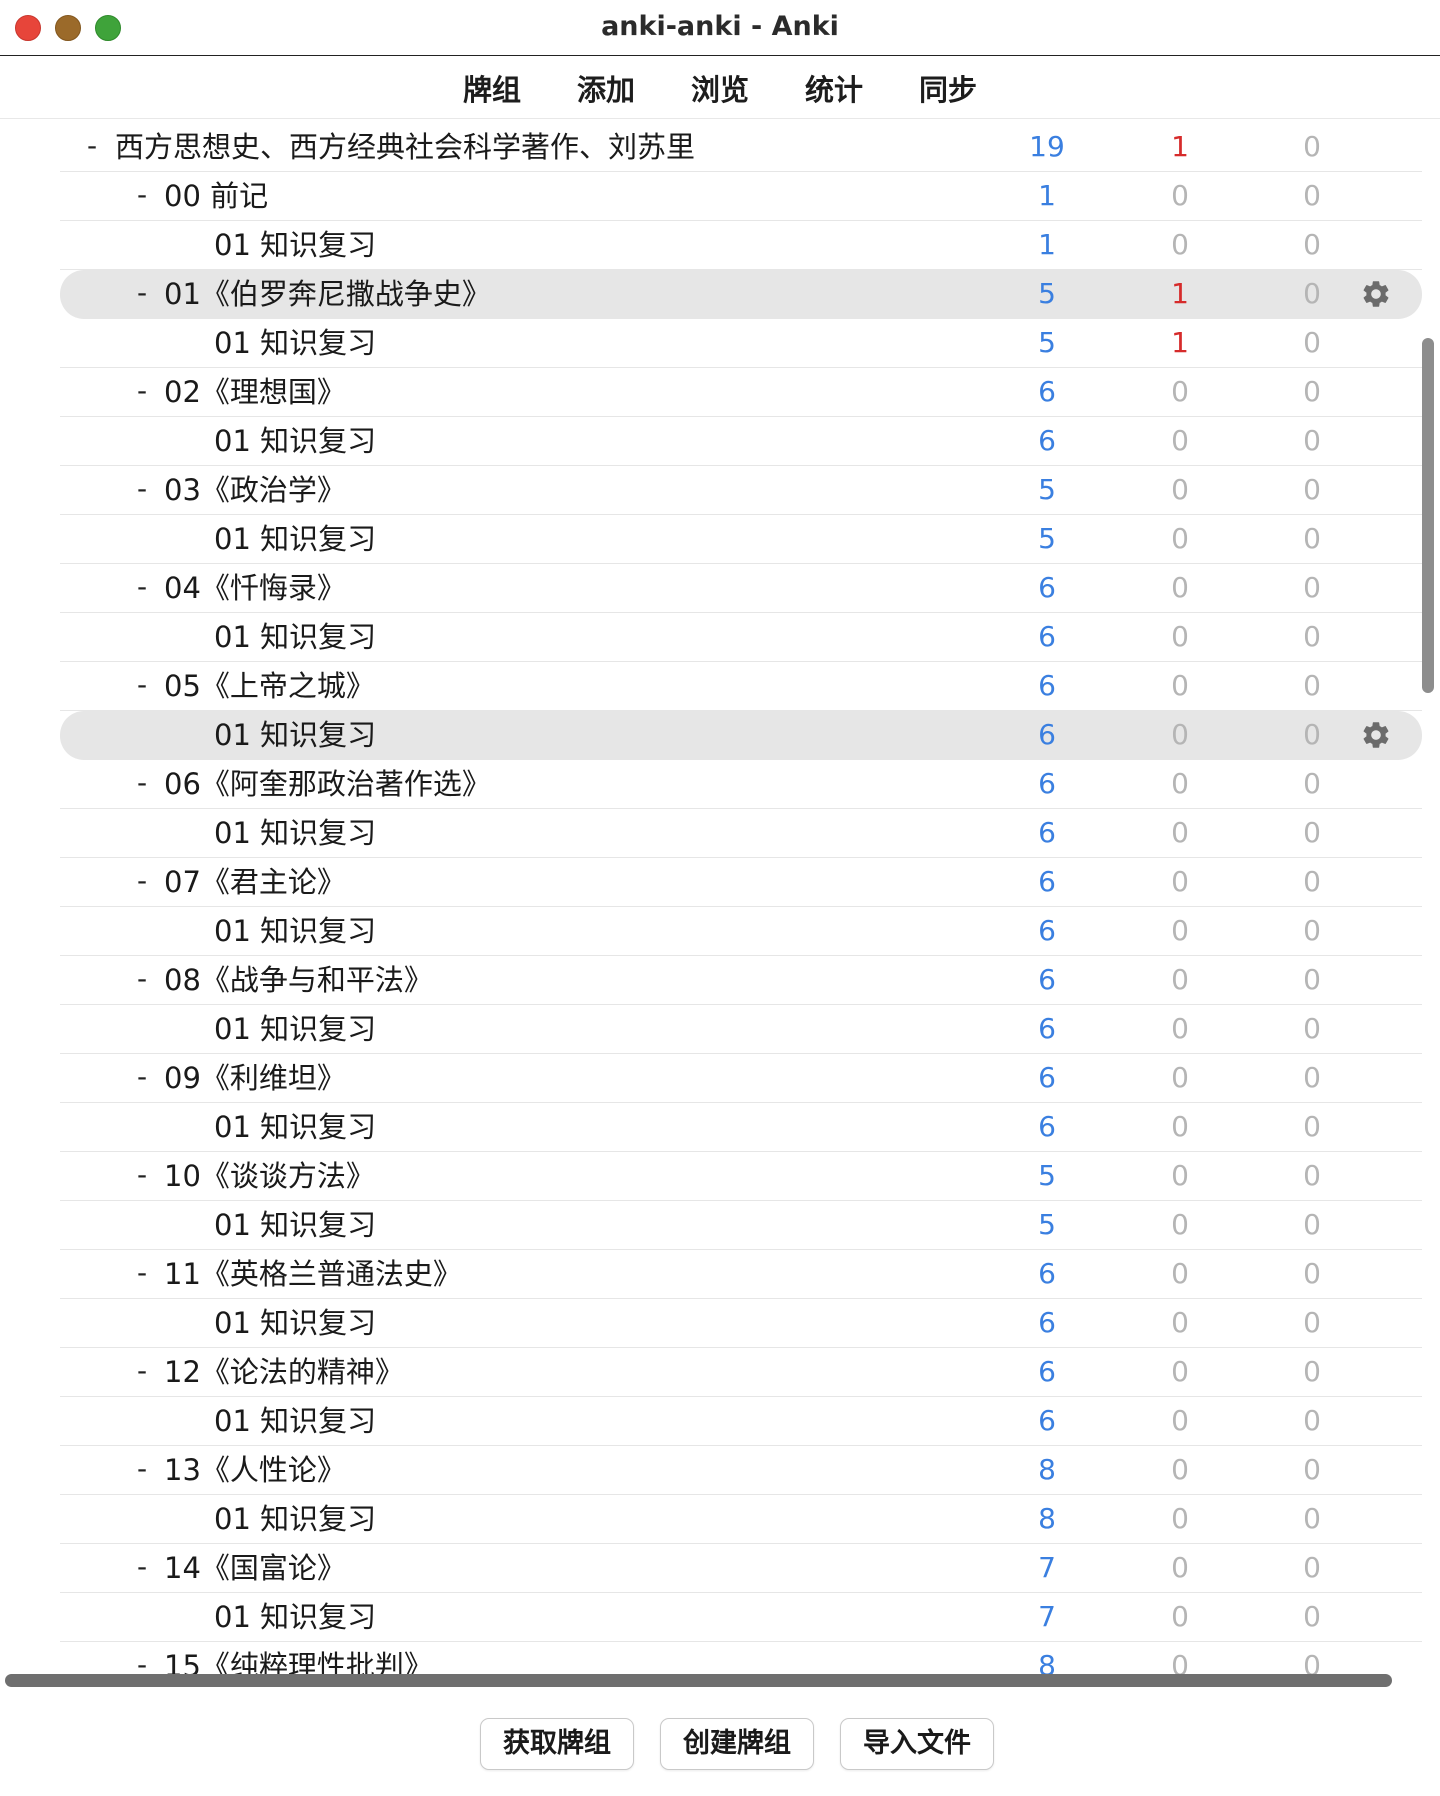 The width and height of the screenshot is (1440, 1796). Describe the element at coordinates (741, 294) in the screenshot. I see `deck-row: -01《伯罗奔尼撒战争史》 5 1 0` at that location.